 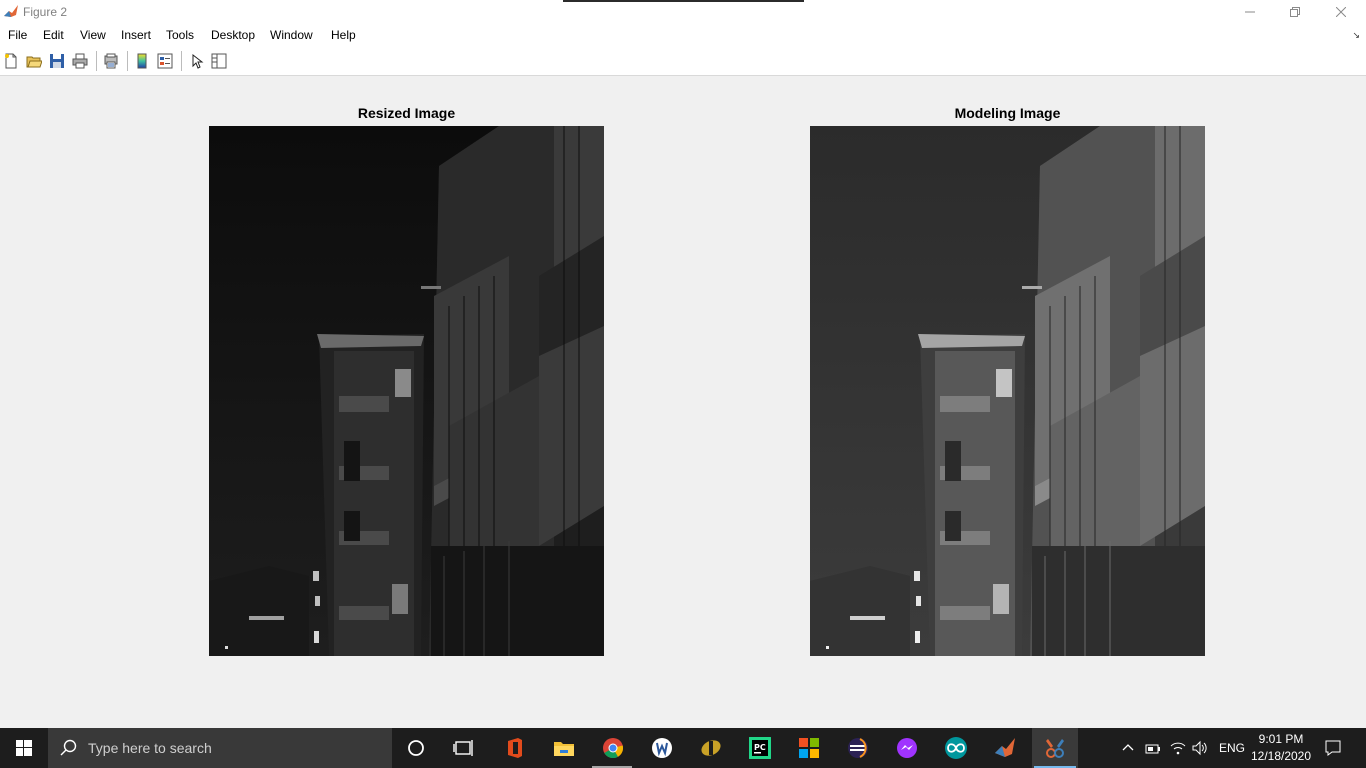 I want to click on window-titlebar: Figure 2, so click(x=683, y=12).